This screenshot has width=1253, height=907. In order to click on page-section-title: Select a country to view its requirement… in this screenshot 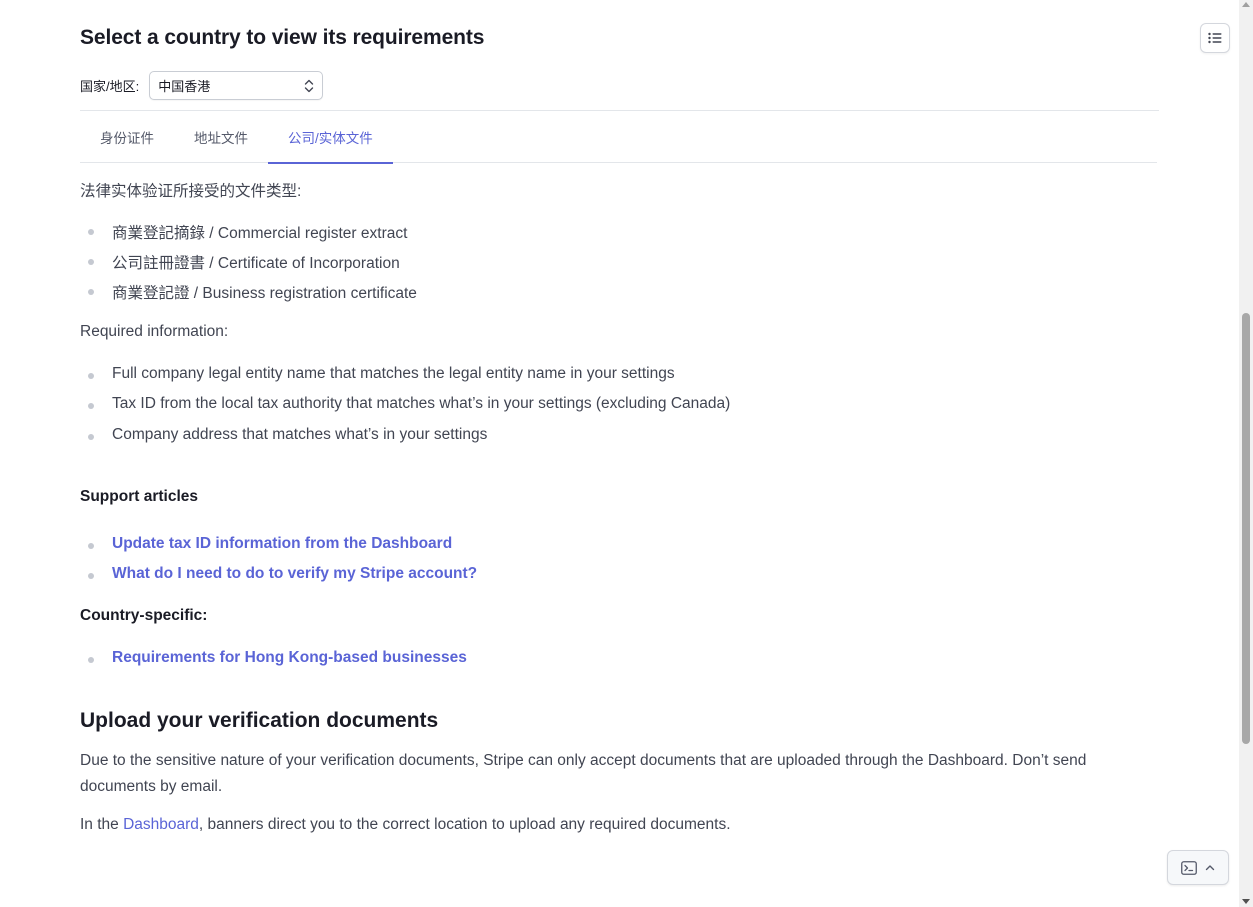, I will do `click(282, 37)`.